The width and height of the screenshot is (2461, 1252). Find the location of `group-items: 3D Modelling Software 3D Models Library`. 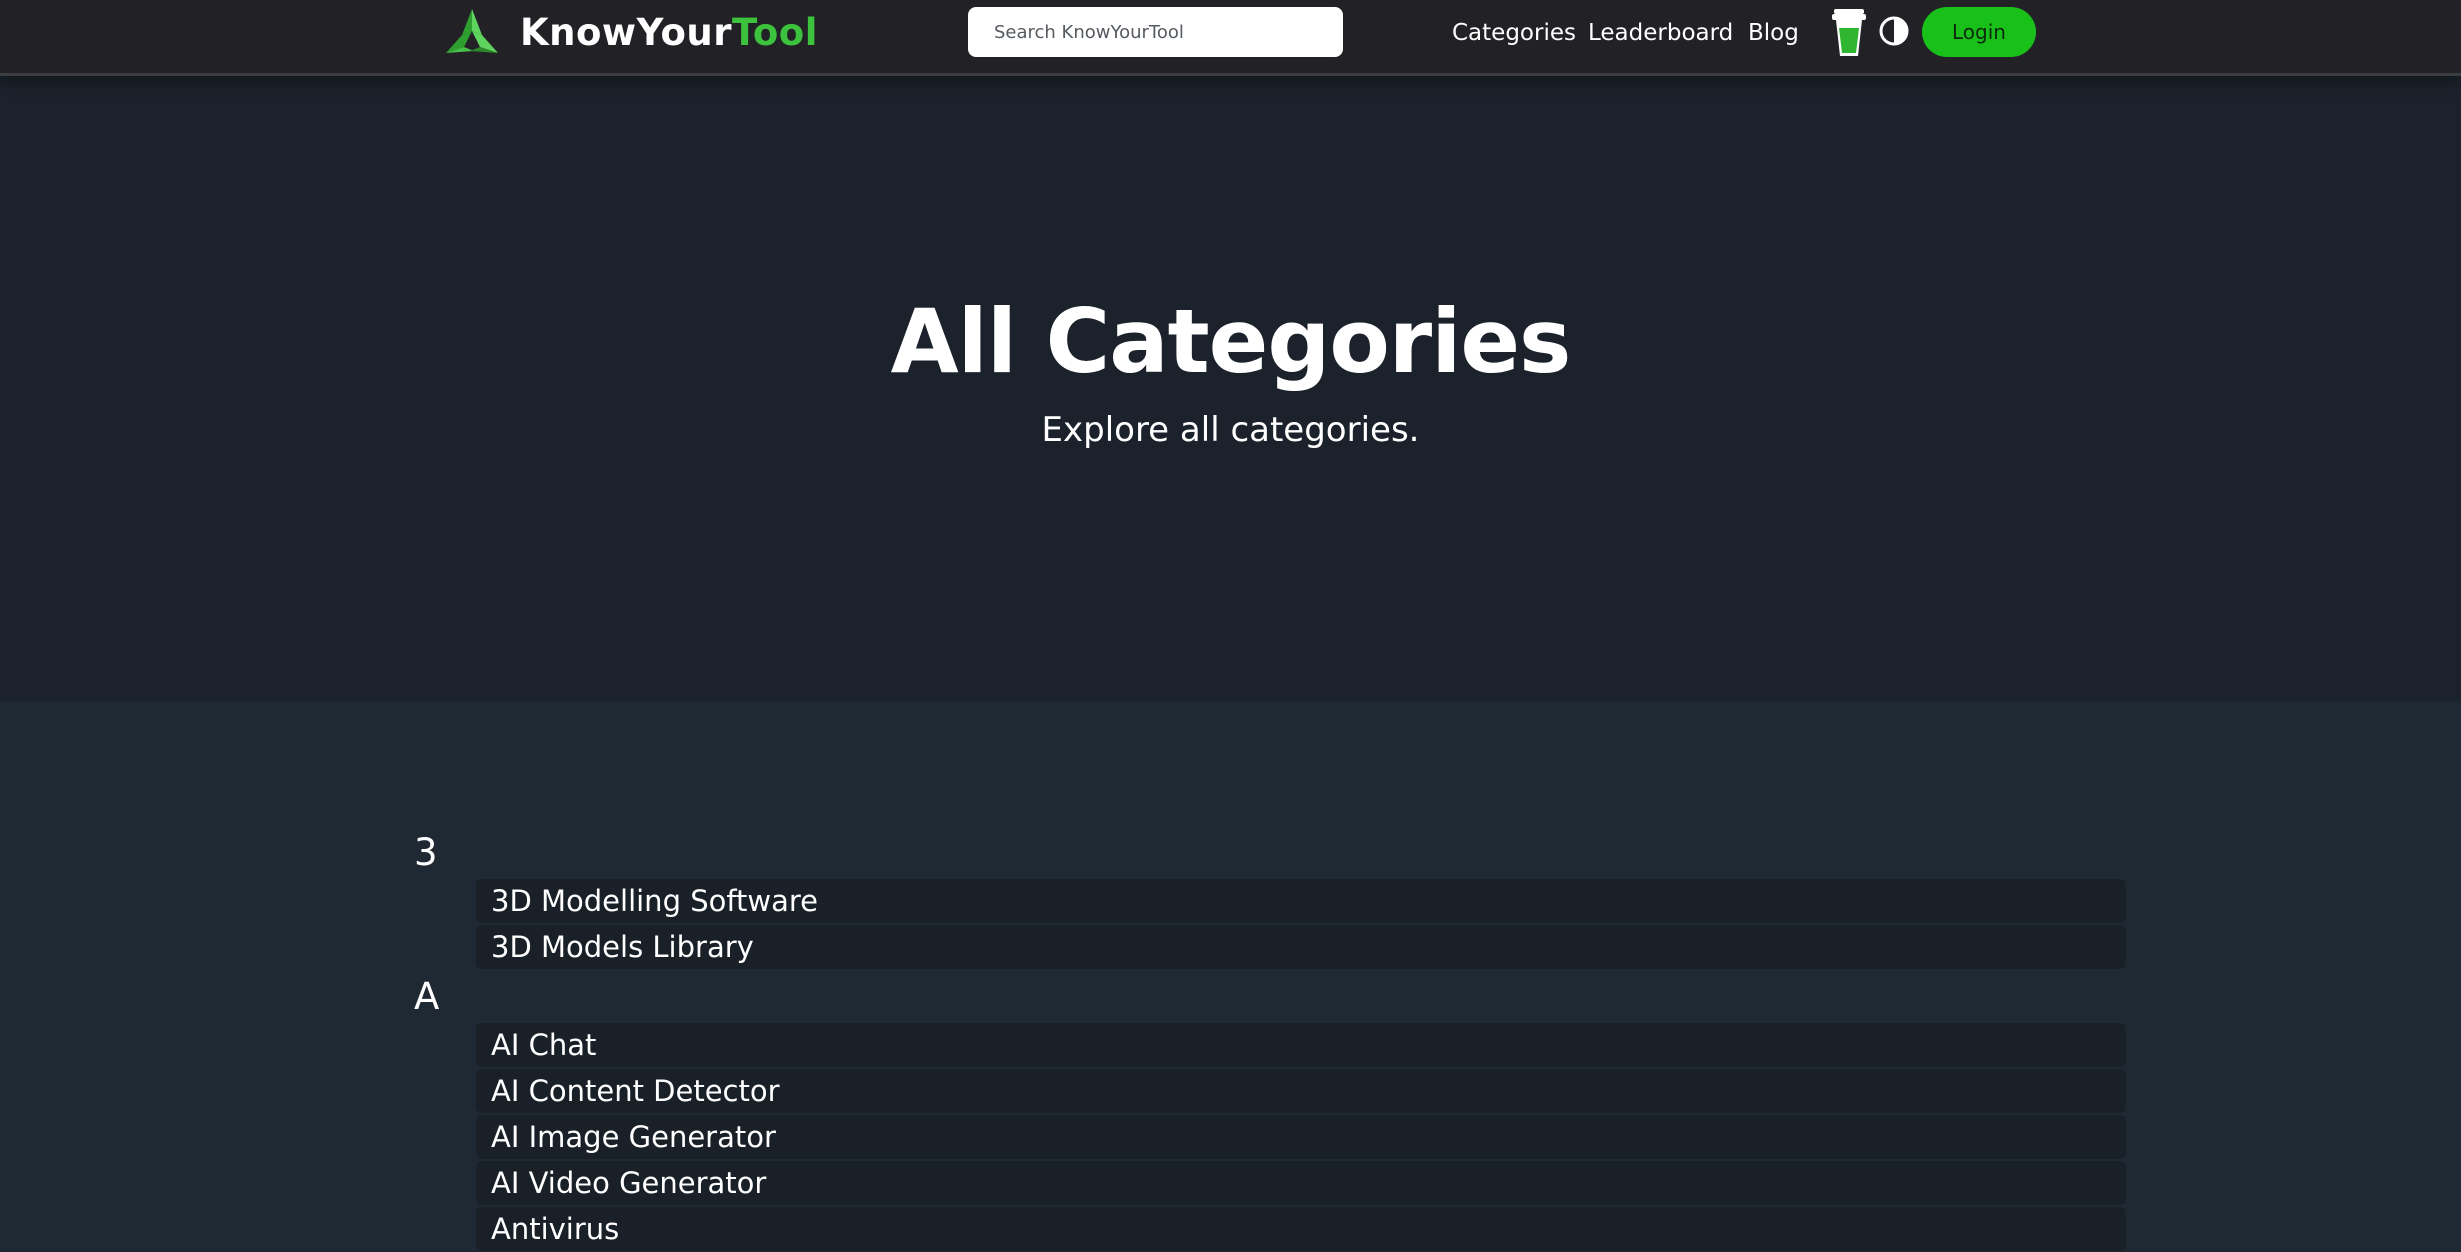

group-items: 3D Modelling Software 3D Models Library is located at coordinates (1301, 924).